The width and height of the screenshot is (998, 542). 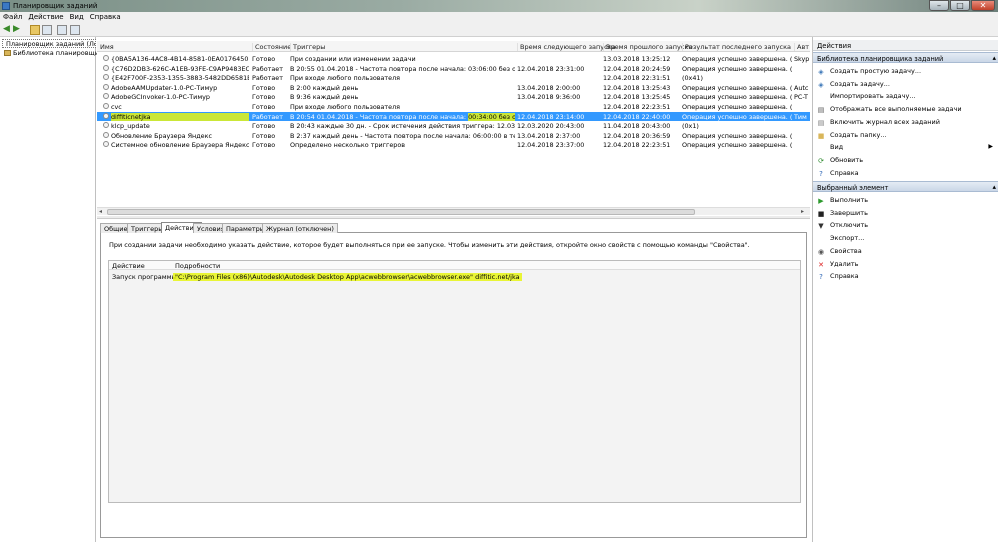 What do you see at coordinates (49, 43) in the screenshot?
I see `tree-root-item: Планировщик заданий (Локальный)` at bounding box center [49, 43].